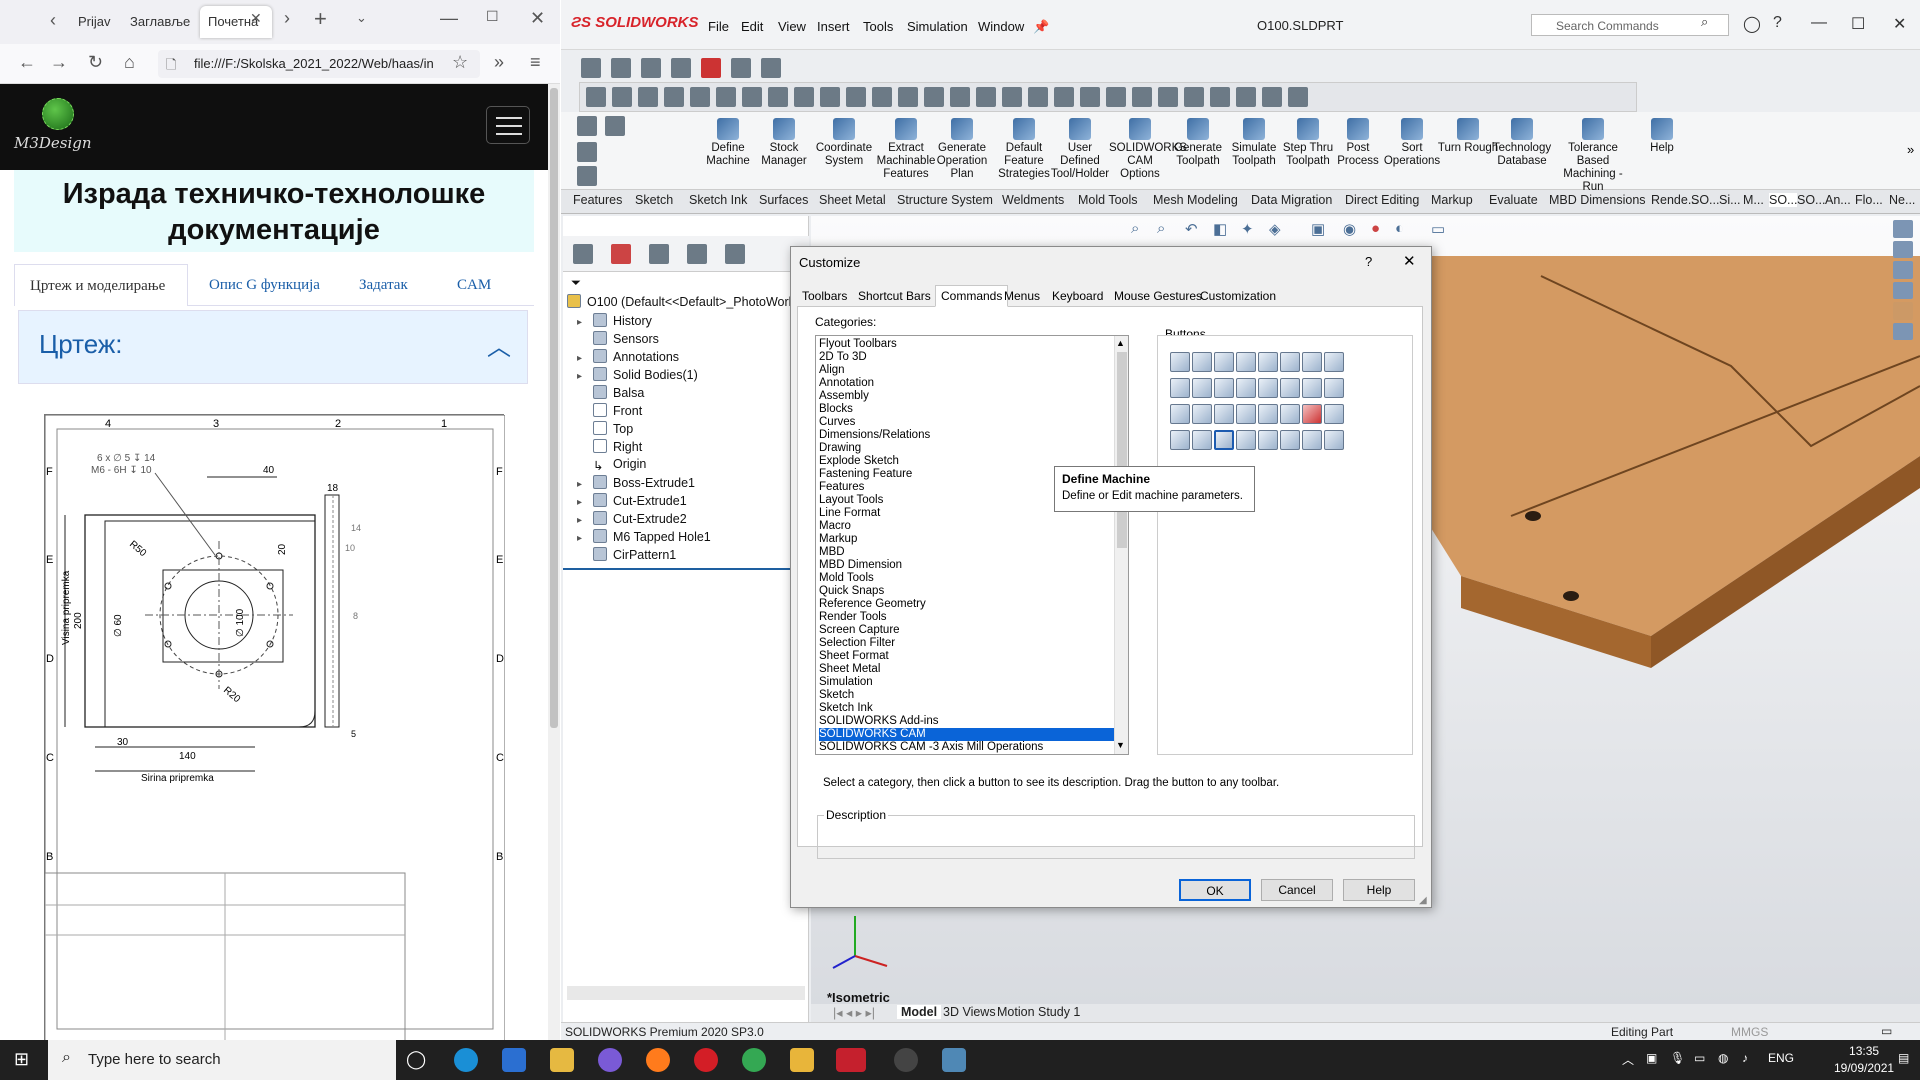  What do you see at coordinates (160, 22) in the screenshot?
I see `browser-tab: Заглавље` at bounding box center [160, 22].